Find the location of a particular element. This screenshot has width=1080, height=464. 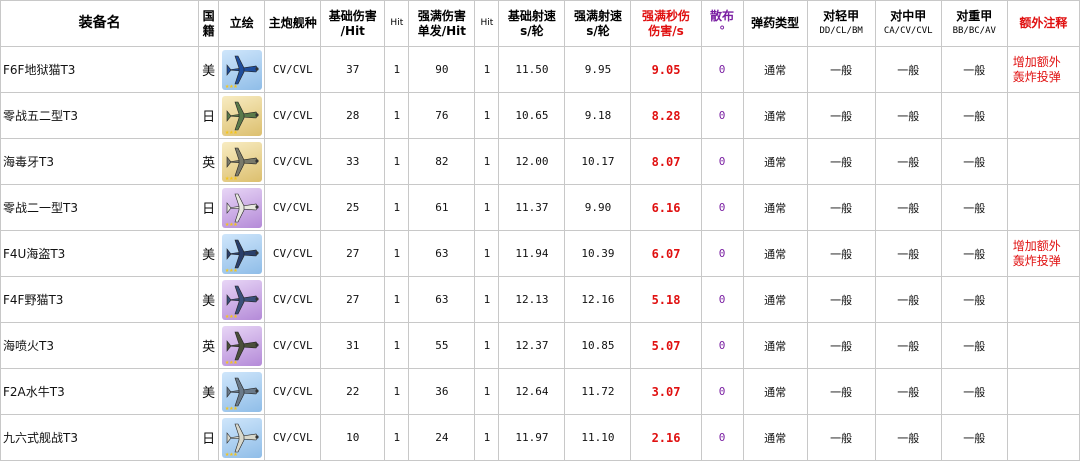

col-header-light: 对轻甲 DD/CL/BM is located at coordinates (841, 23).